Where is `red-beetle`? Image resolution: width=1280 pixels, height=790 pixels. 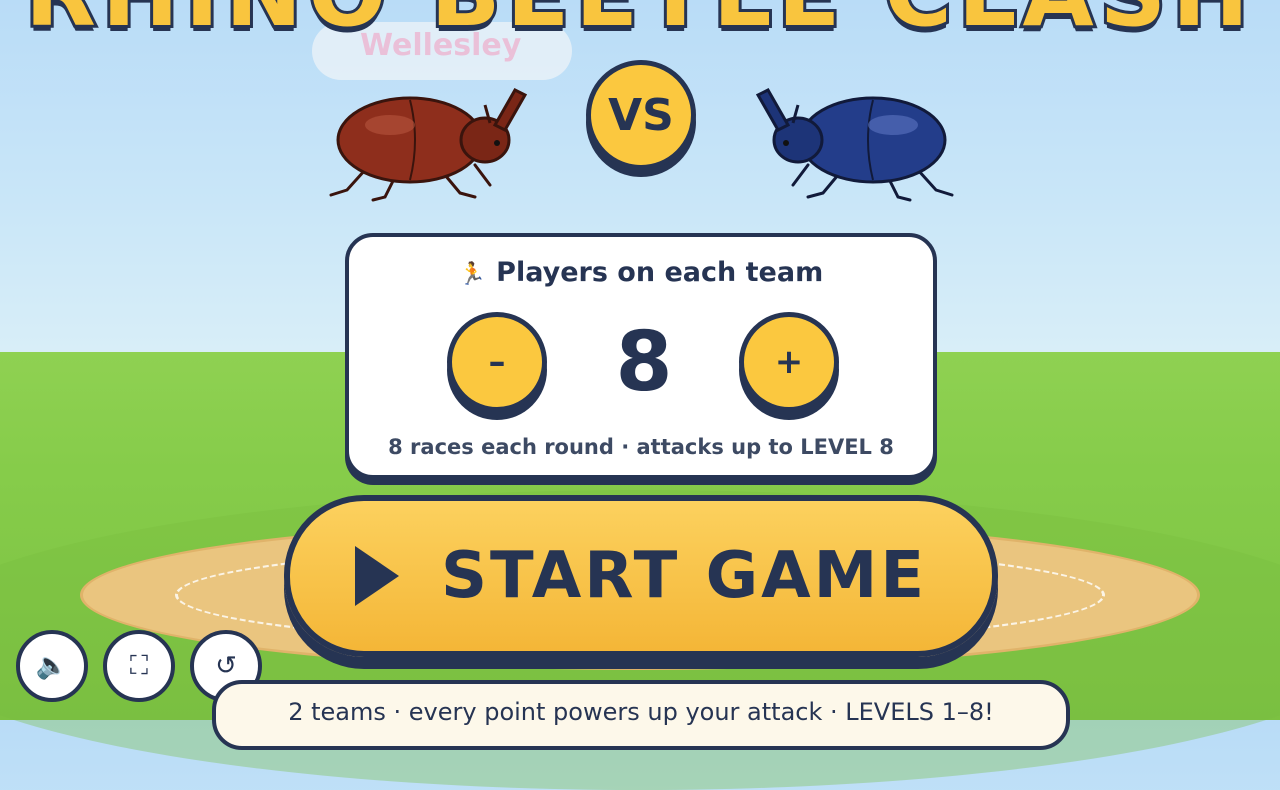
red-beetle is located at coordinates (428, 145).